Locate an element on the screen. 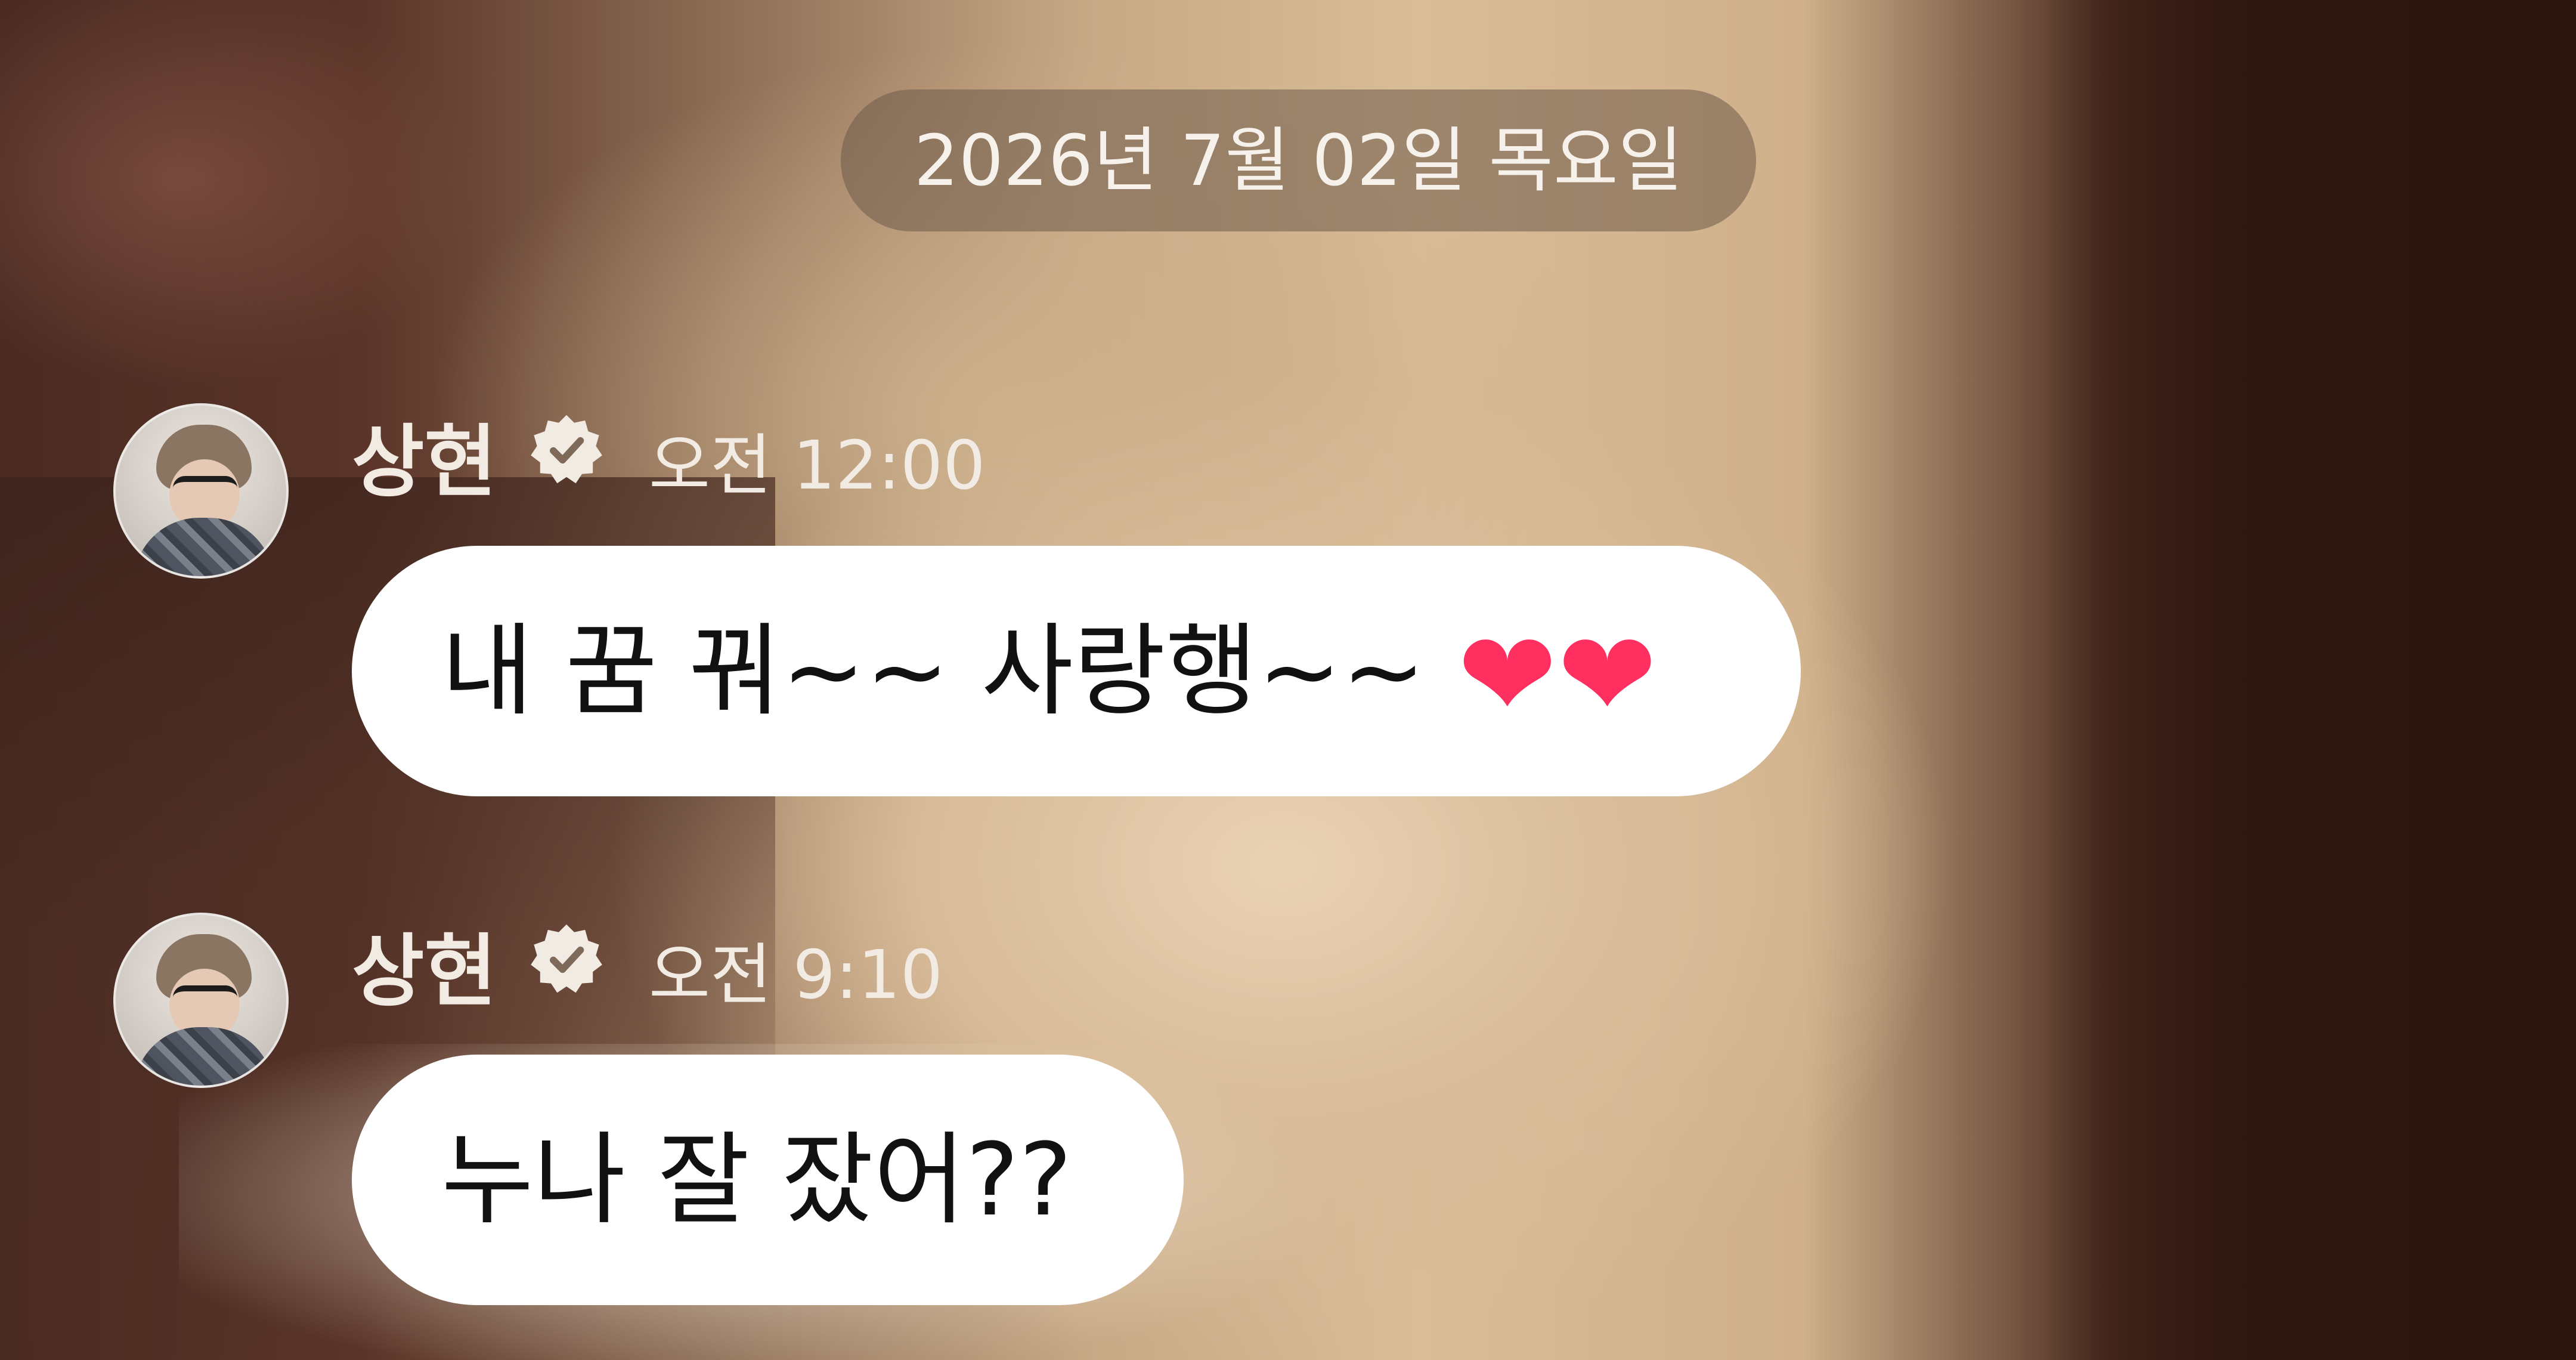  heart-icon: ❤❤ is located at coordinates (1557, 675).